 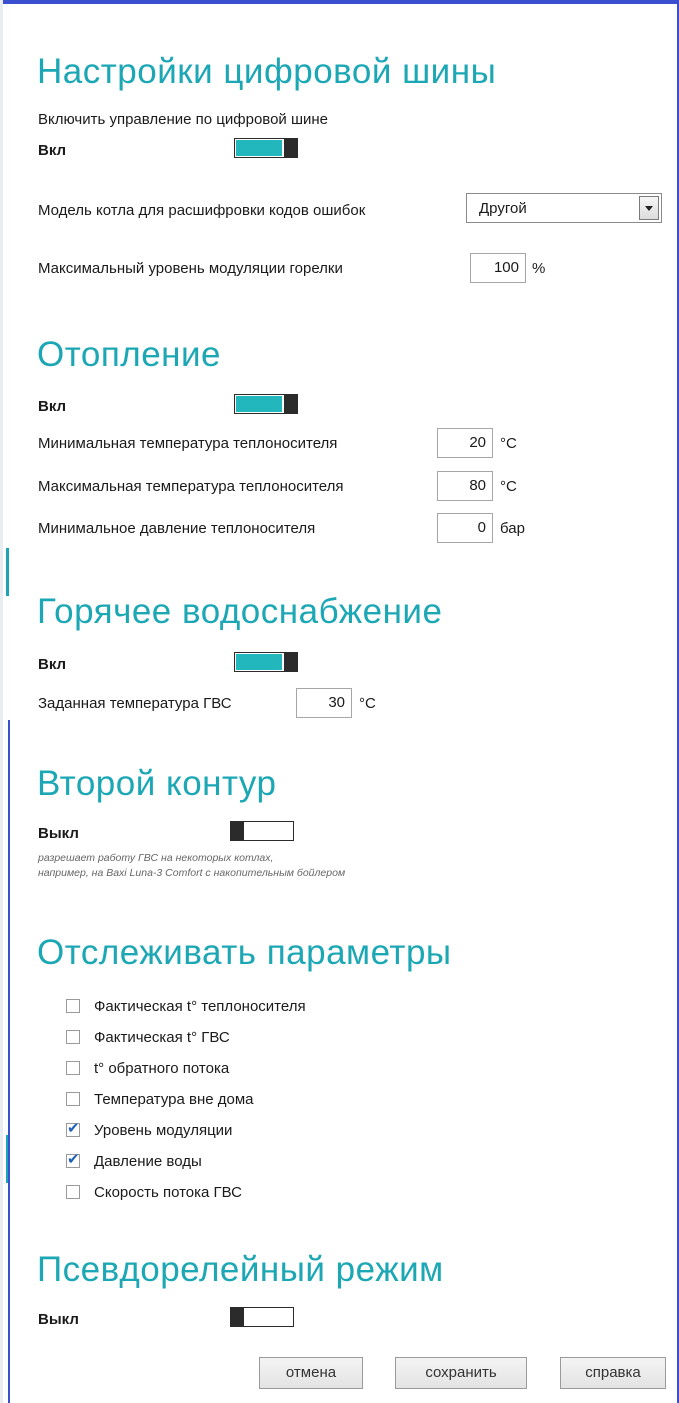 I want to click on checkbox-label: t° обратного потока, so click(x=162, y=1068).